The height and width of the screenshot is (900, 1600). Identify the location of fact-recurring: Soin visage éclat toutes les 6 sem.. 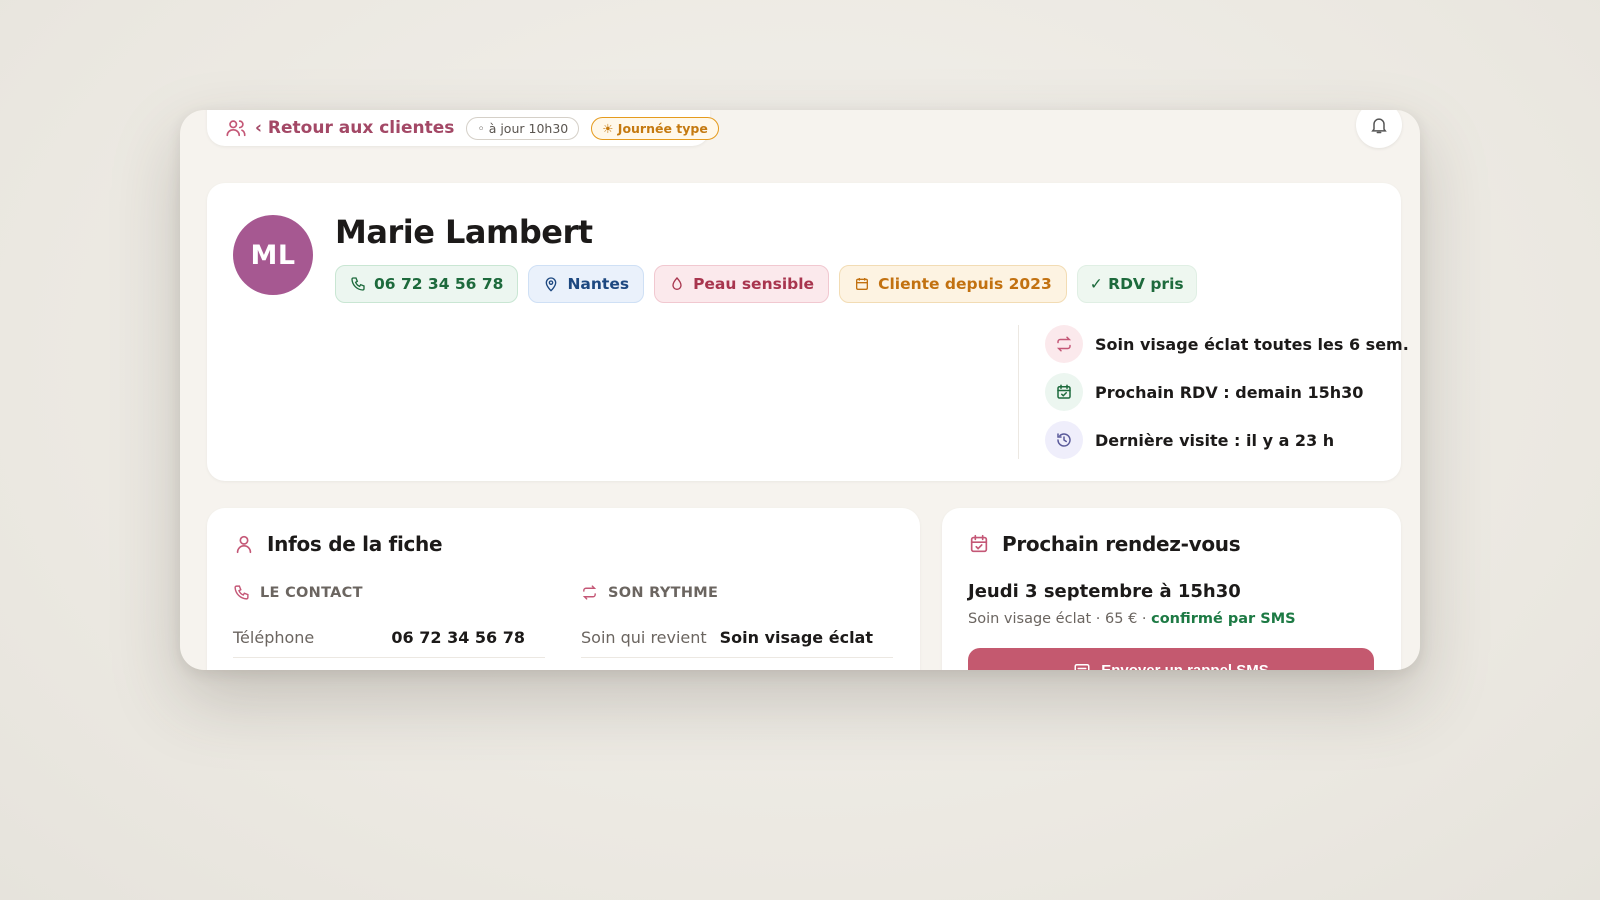
(1227, 344).